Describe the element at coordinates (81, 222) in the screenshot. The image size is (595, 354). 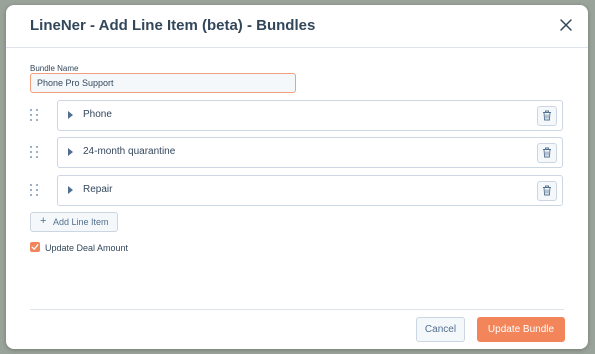
I see `add-line-item-label: Add Line Item` at that location.